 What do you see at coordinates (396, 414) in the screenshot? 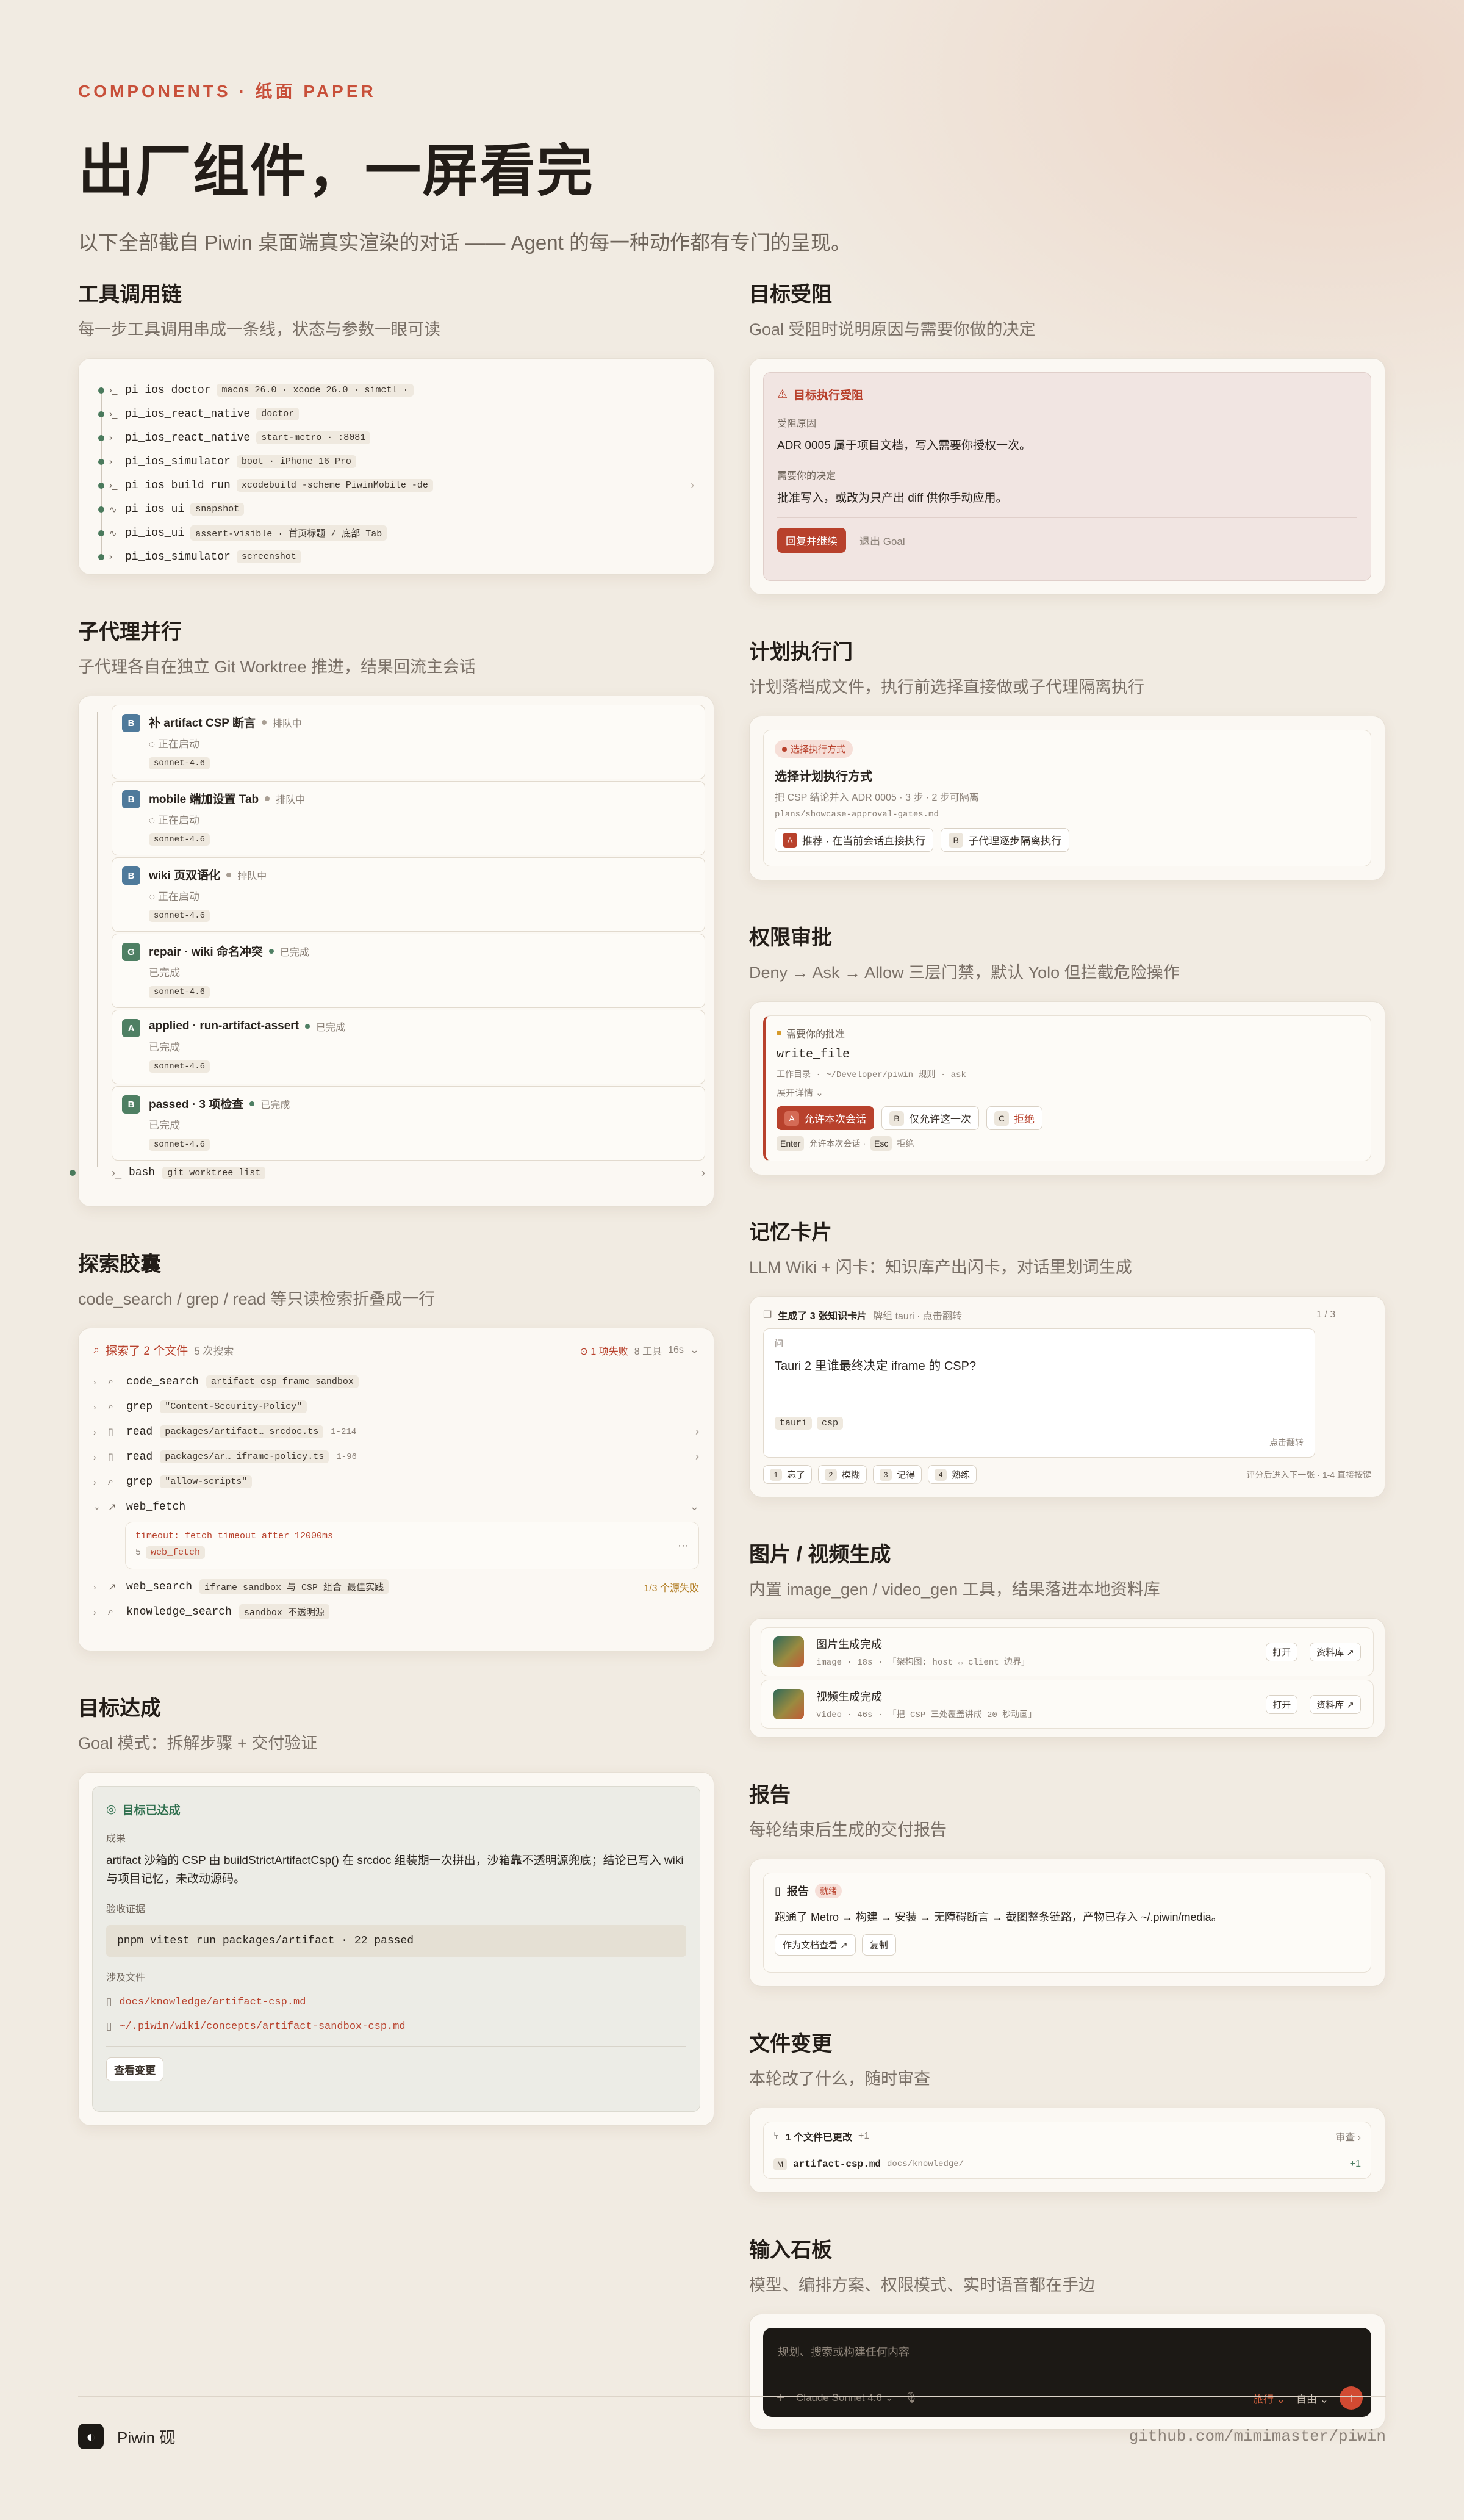
I see `tool-call-row: ›_ pi_ios_react_native doctor` at bounding box center [396, 414].